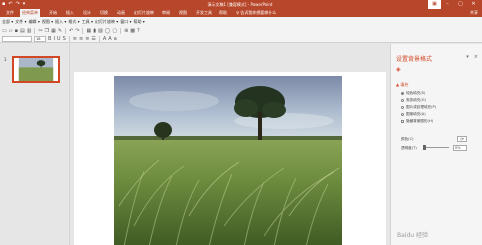  What do you see at coordinates (53, 31) in the screenshot?
I see `paste-icon: ▦` at bounding box center [53, 31].